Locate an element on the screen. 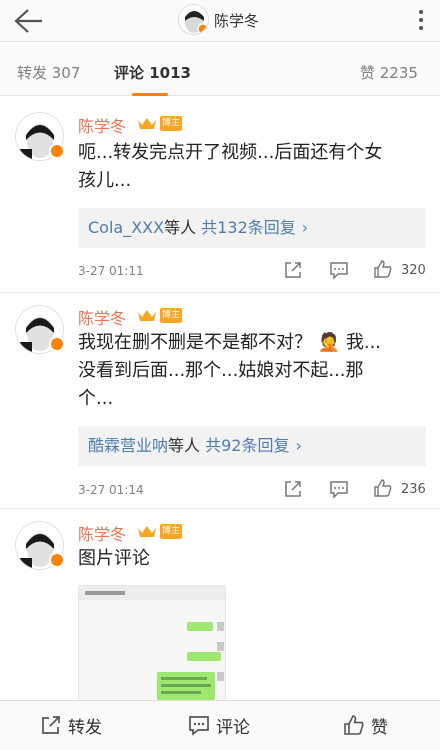 Image resolution: width=440 pixels, height=750 pixels. comment-button: 评论 is located at coordinates (219, 725).